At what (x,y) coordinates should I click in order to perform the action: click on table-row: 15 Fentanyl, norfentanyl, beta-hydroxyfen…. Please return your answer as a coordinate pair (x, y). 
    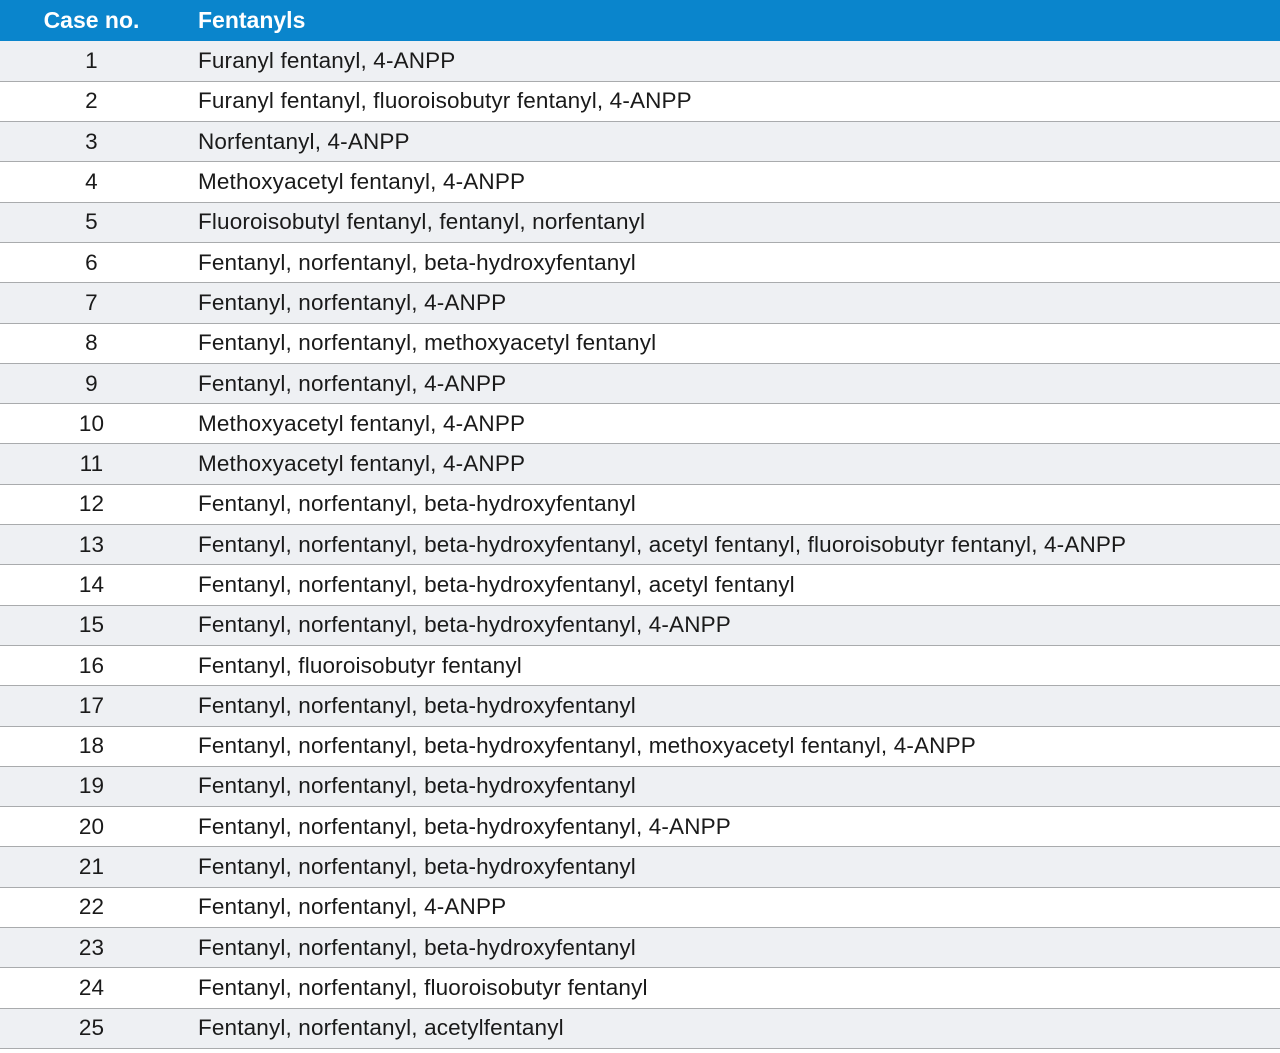
    Looking at the image, I should click on (640, 625).